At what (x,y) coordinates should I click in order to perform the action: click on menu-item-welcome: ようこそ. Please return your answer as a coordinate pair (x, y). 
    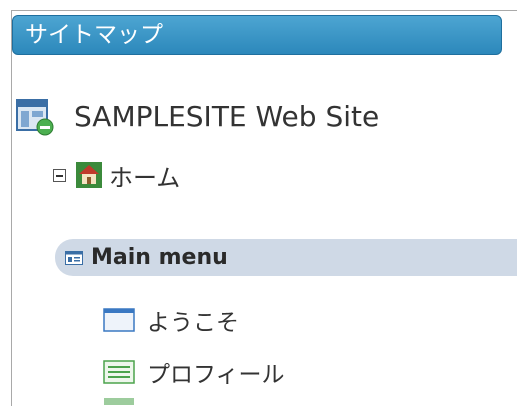
    Looking at the image, I should click on (171, 320).